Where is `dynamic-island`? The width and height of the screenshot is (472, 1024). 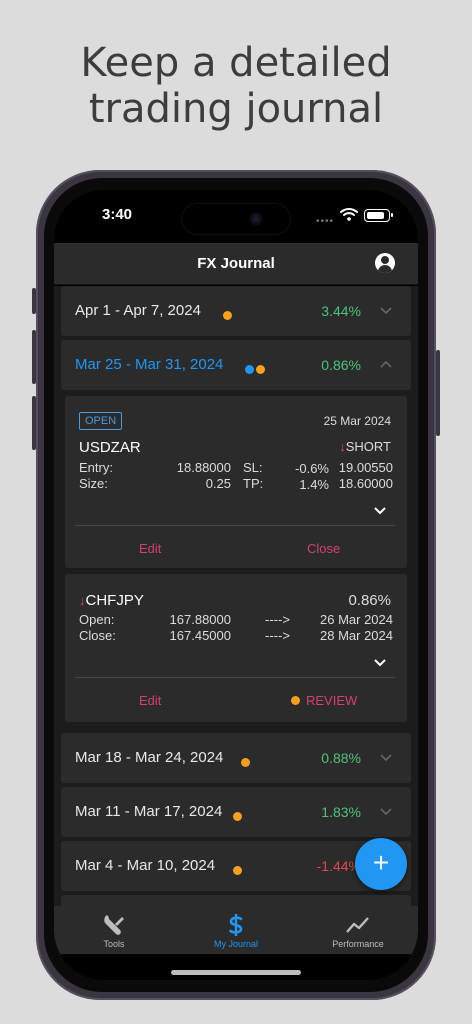
dynamic-island is located at coordinates (236, 219).